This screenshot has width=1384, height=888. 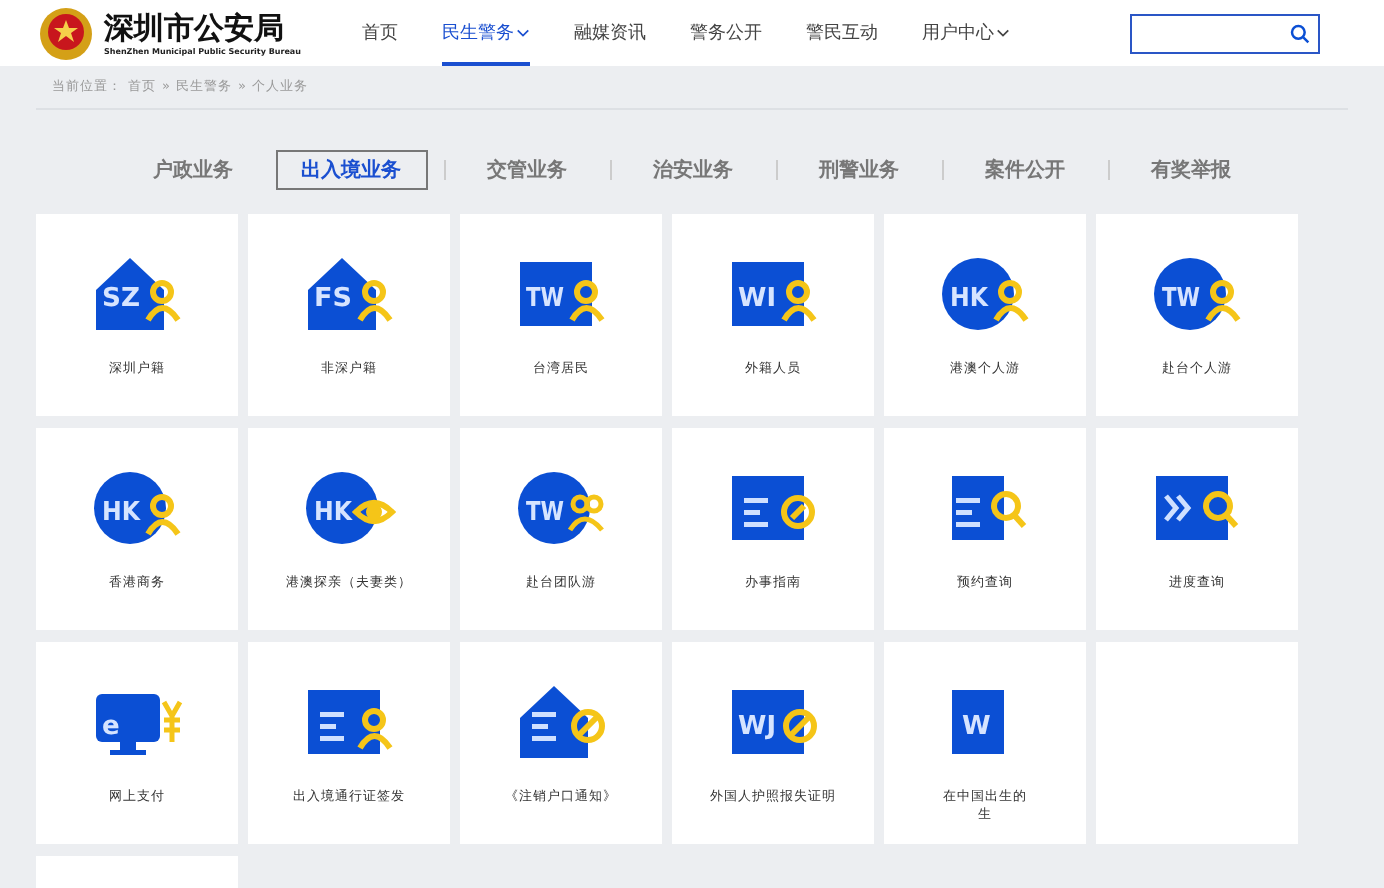 I want to click on nav-item: 融媒资讯, so click(x=610, y=33).